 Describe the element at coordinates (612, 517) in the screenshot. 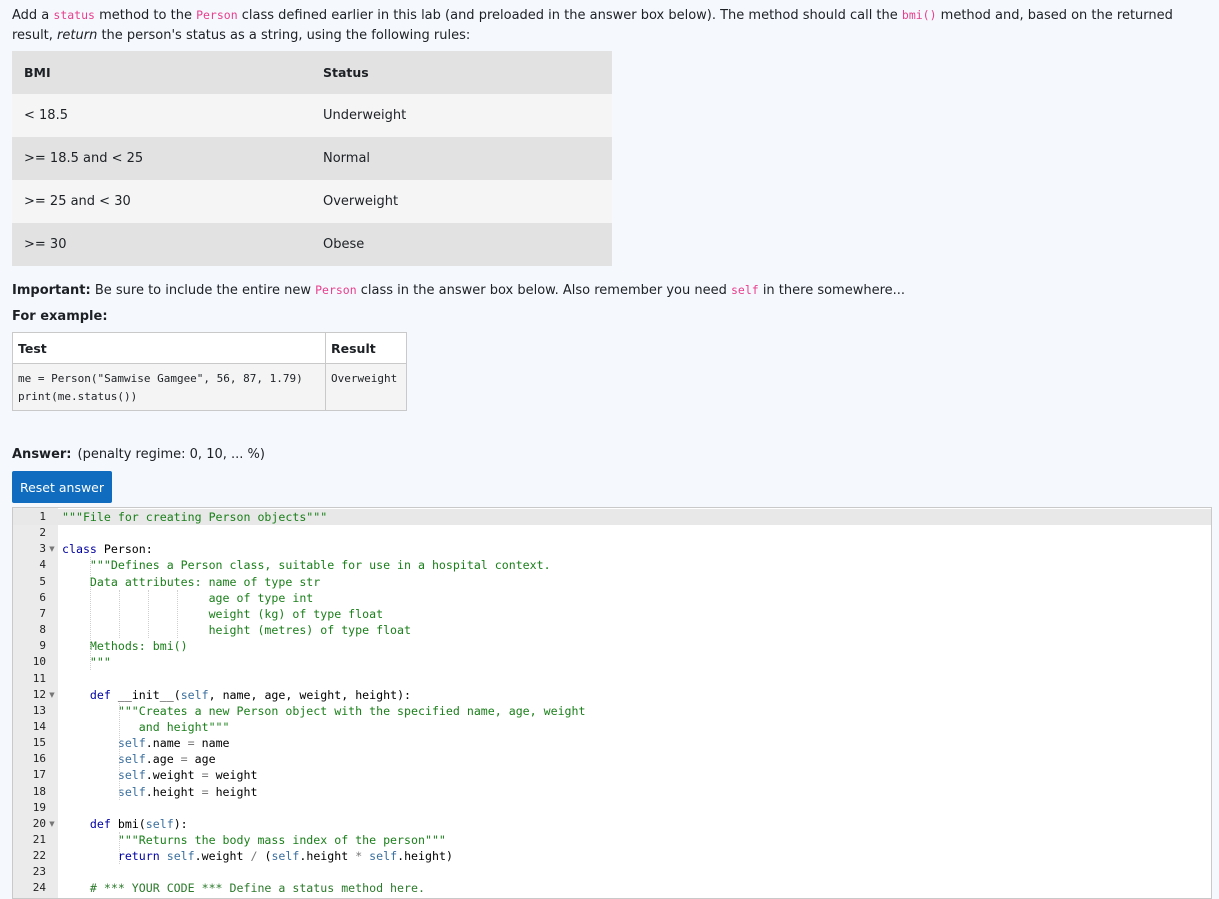

I see `editor-line: 1 """File for creating Person objects"""` at that location.